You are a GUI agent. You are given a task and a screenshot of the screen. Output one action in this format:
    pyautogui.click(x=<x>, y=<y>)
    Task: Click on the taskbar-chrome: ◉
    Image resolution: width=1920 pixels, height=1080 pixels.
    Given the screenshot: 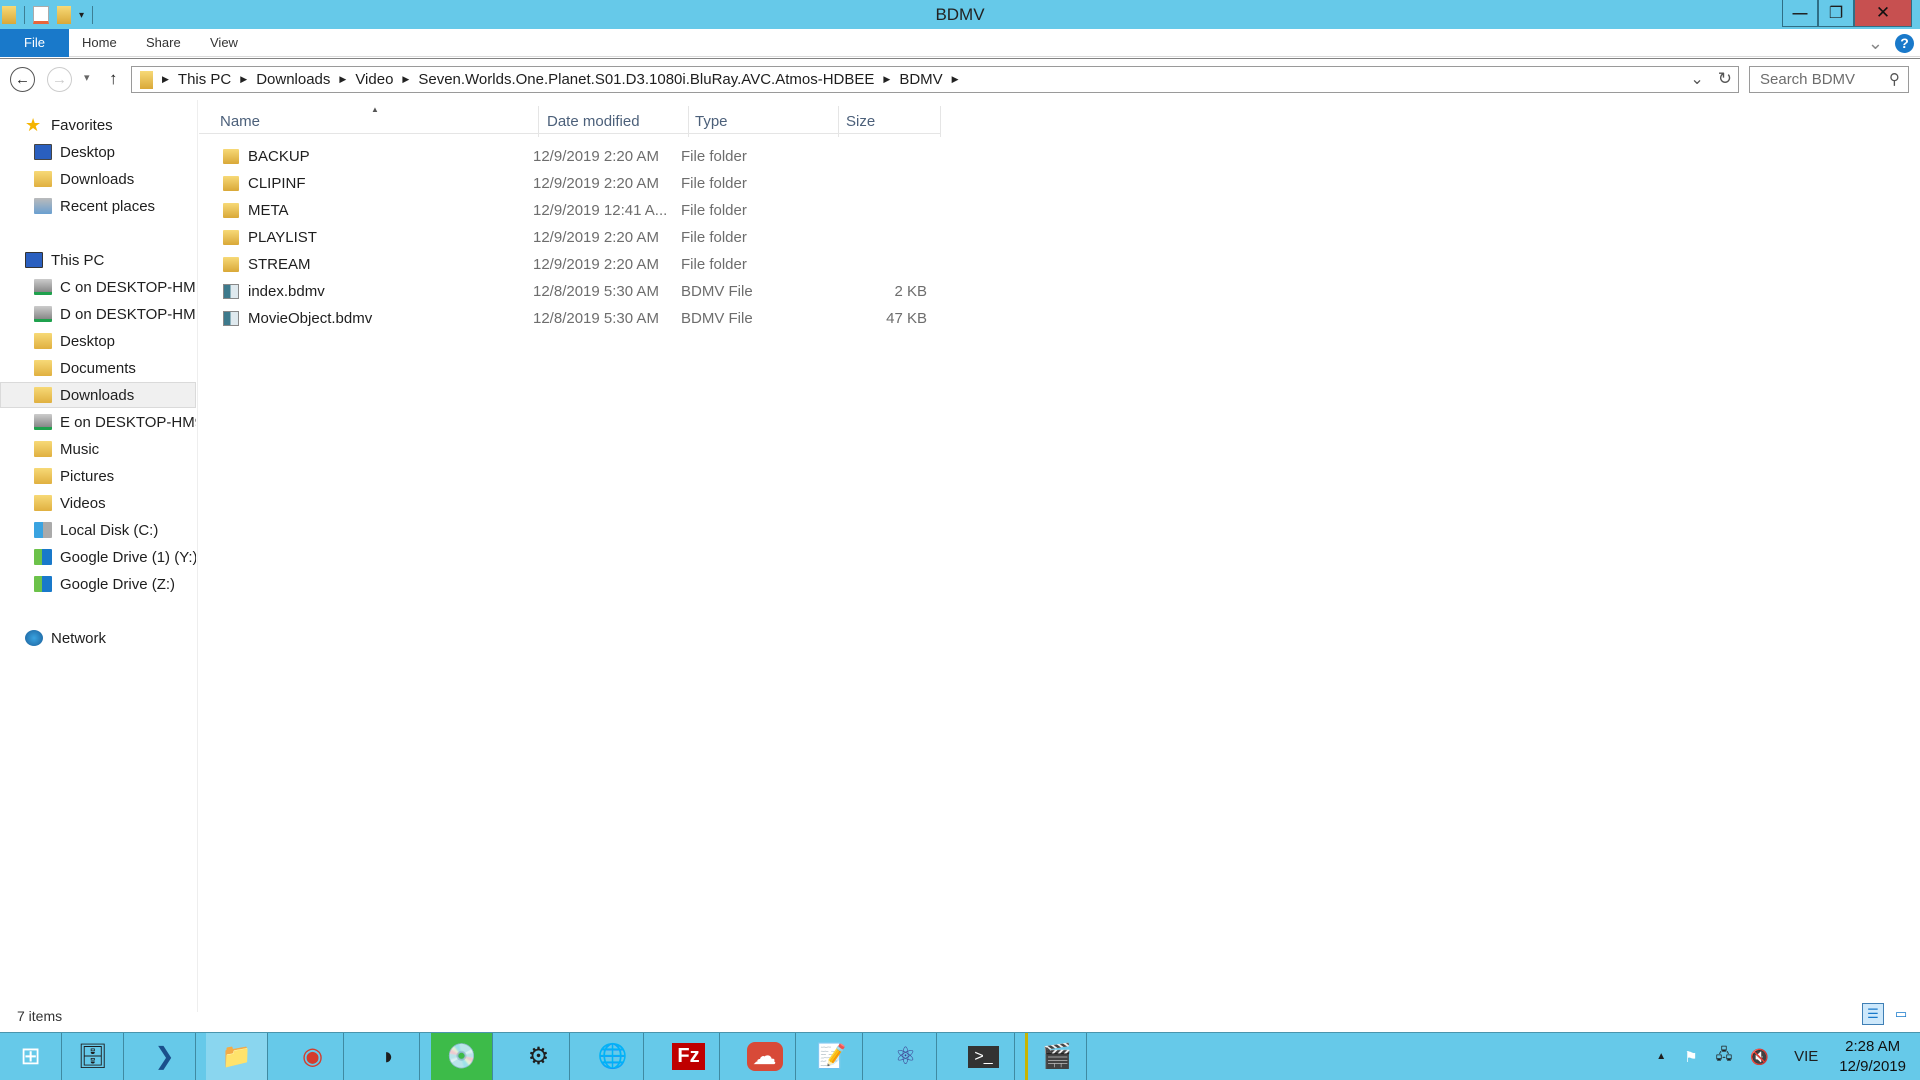 What is the action you would take?
    pyautogui.click(x=313, y=1056)
    